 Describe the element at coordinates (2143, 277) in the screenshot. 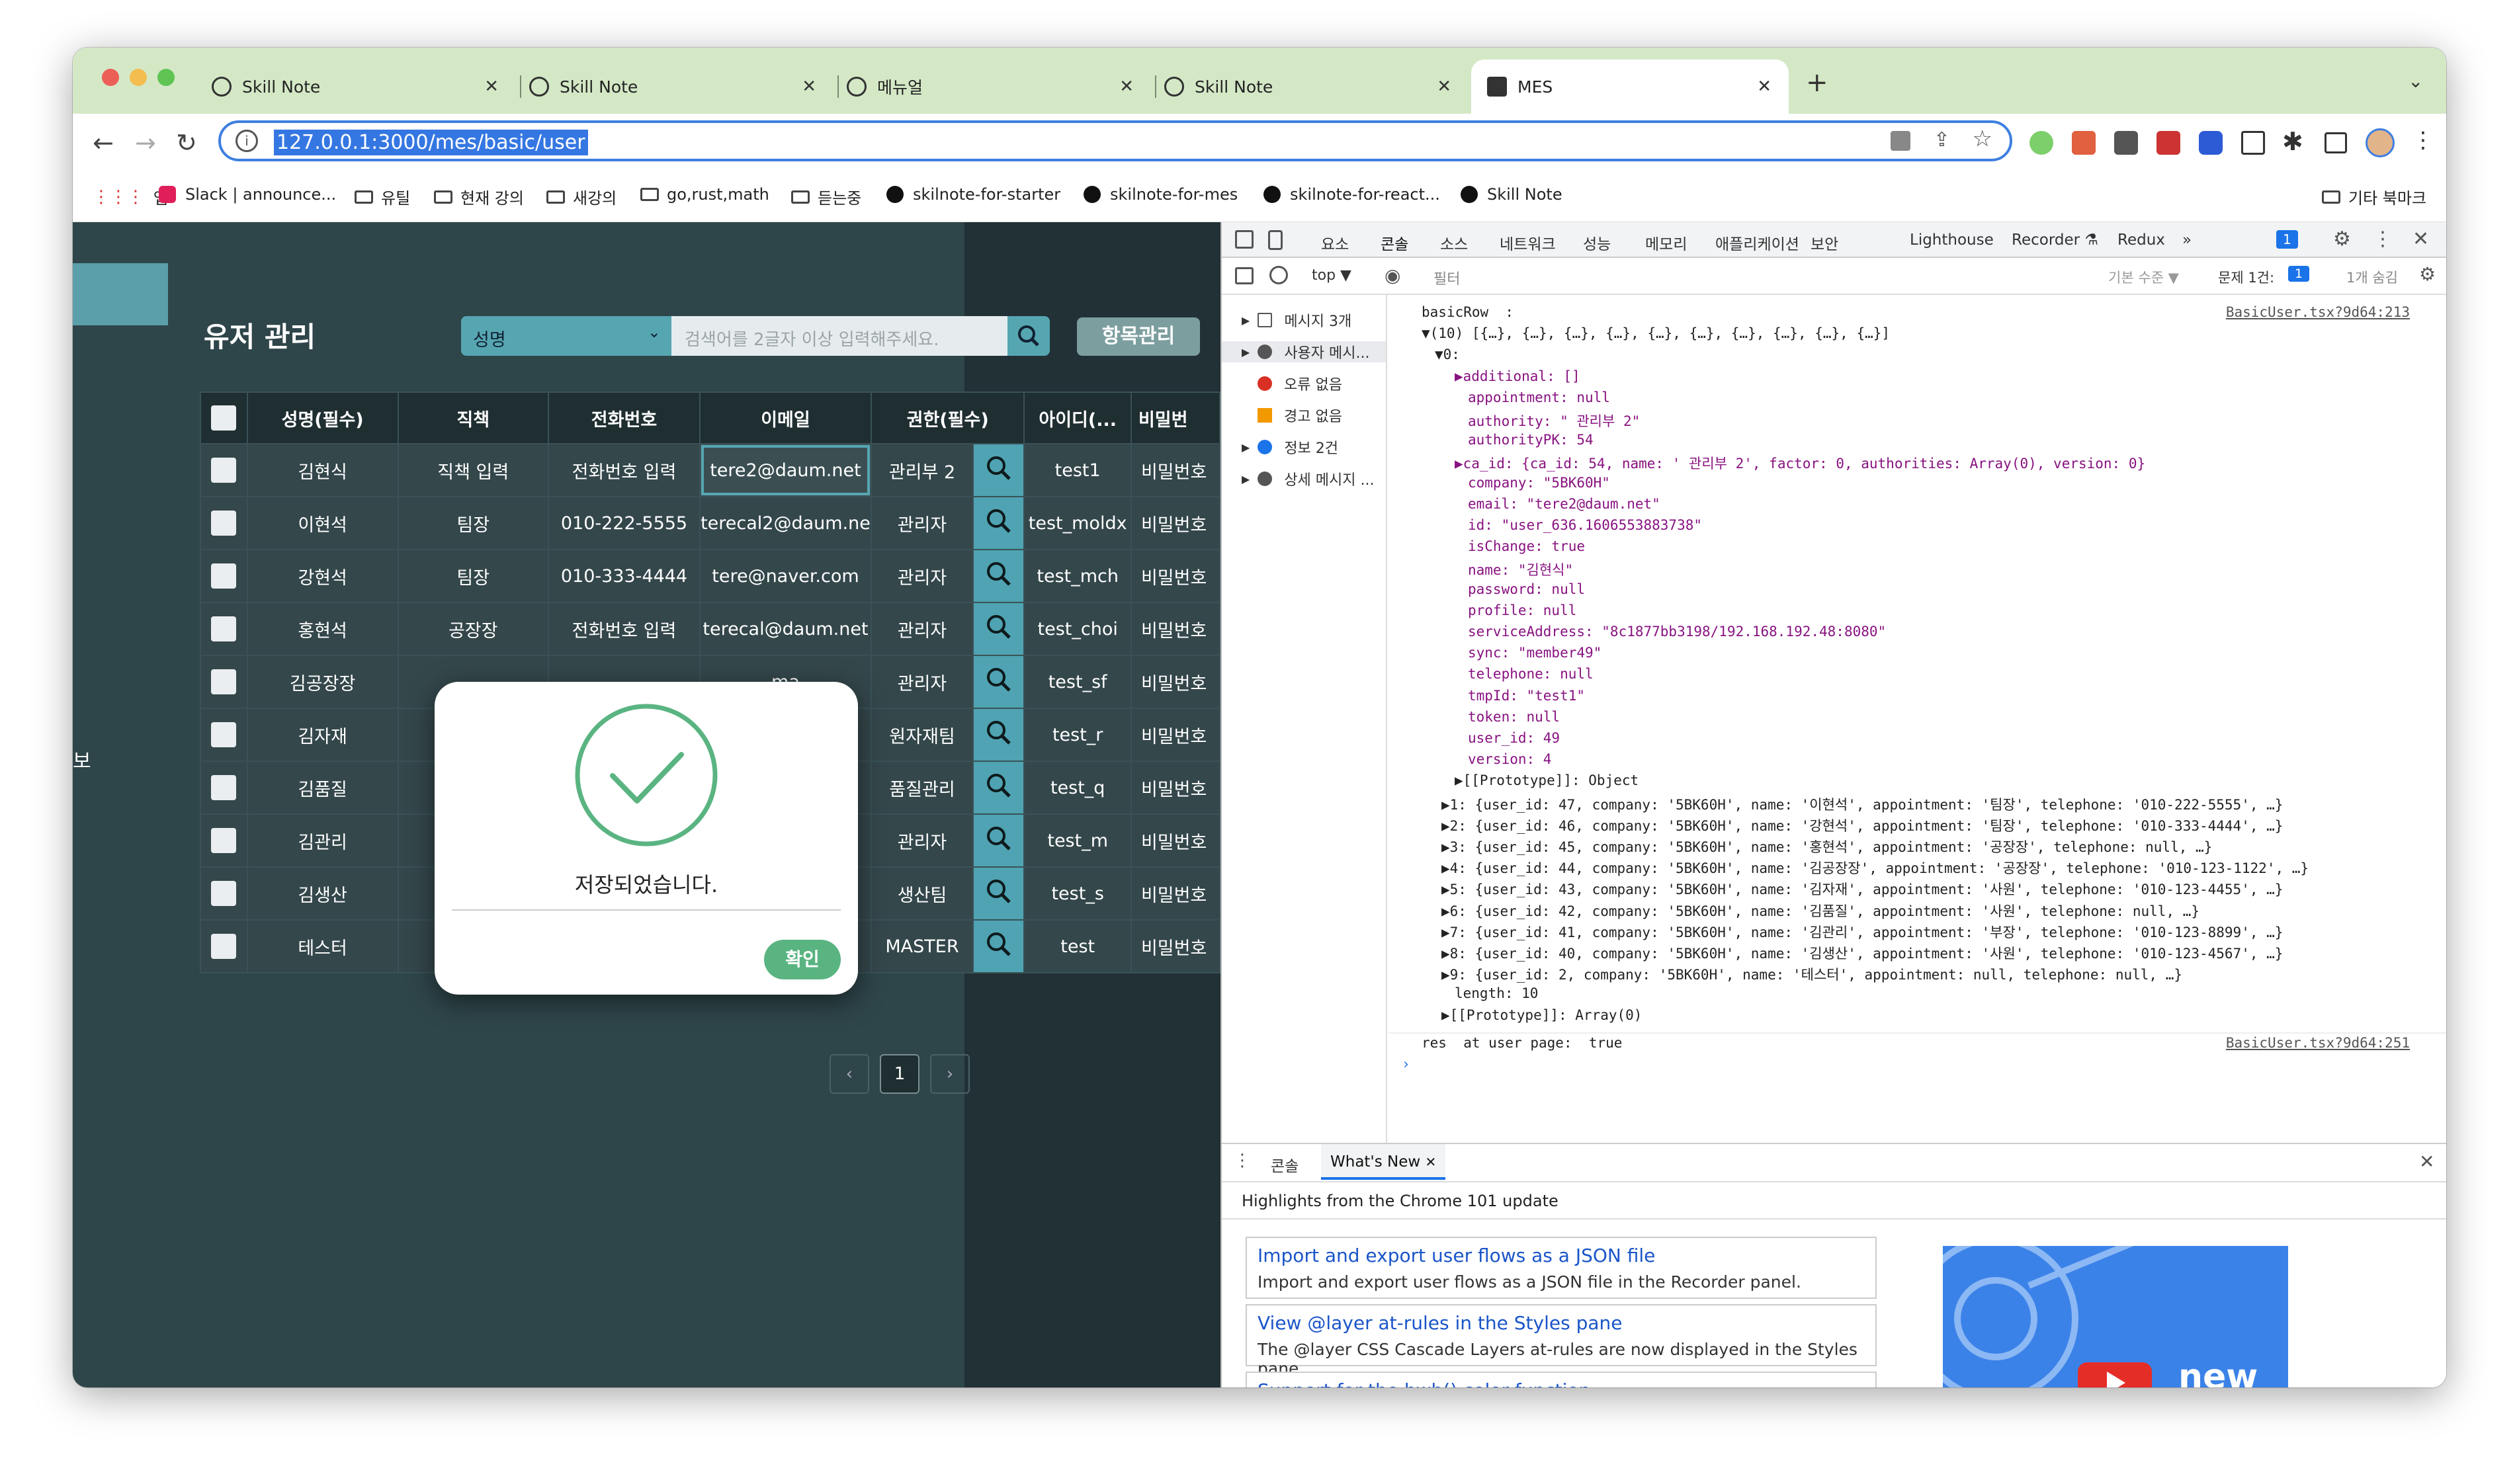

I see `log-levels-select: 기본 수준 ▼` at that location.